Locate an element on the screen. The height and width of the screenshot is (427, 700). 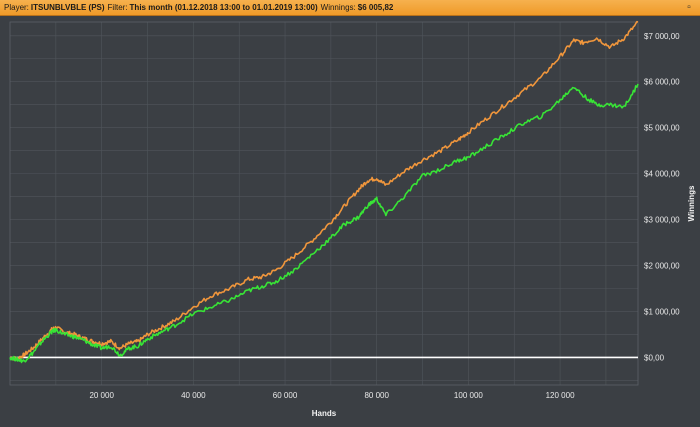
y-tick-label: $7 000,00 is located at coordinates (662, 36).